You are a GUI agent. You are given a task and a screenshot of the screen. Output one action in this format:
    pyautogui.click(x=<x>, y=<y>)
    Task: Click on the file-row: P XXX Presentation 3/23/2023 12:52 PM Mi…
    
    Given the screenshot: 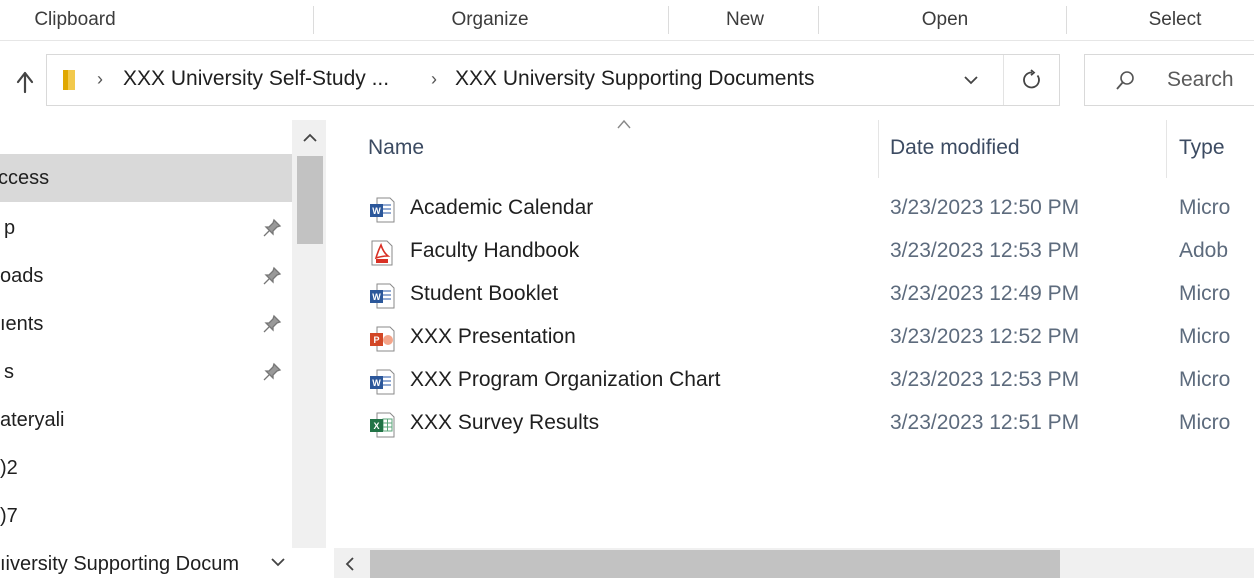 What is the action you would take?
    pyautogui.click(x=794, y=338)
    